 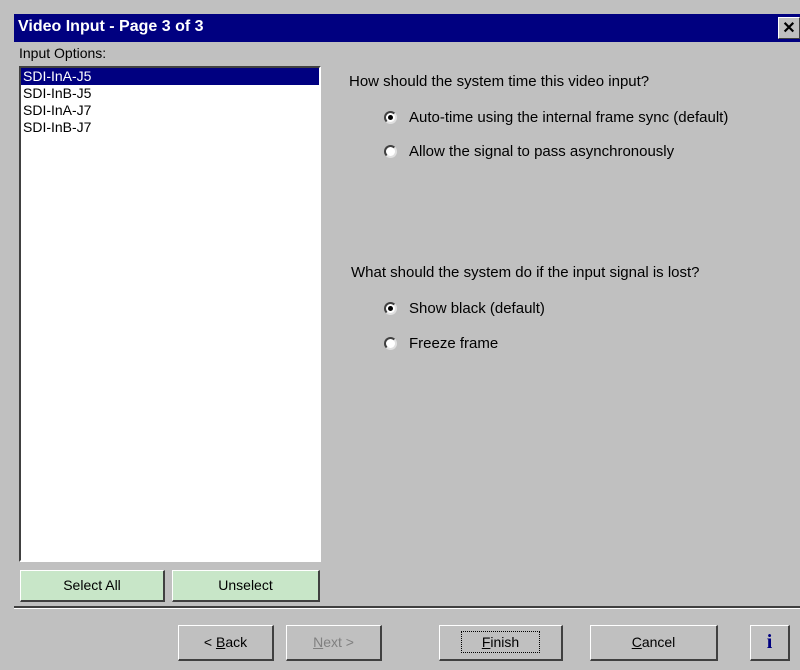 I want to click on window-title: Video Input - Page 3 of 3, so click(x=111, y=26).